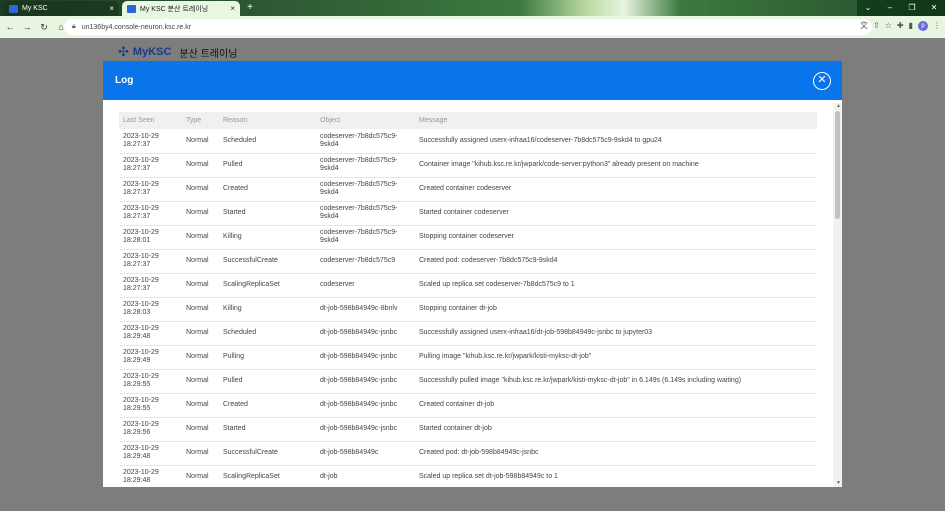 This screenshot has height=511, width=945. What do you see at coordinates (472, 8) in the screenshot?
I see `browser-tab-bar: My KSC × My KSC 분산 트레이닝 × + ⌄ – ❐ ✕` at bounding box center [472, 8].